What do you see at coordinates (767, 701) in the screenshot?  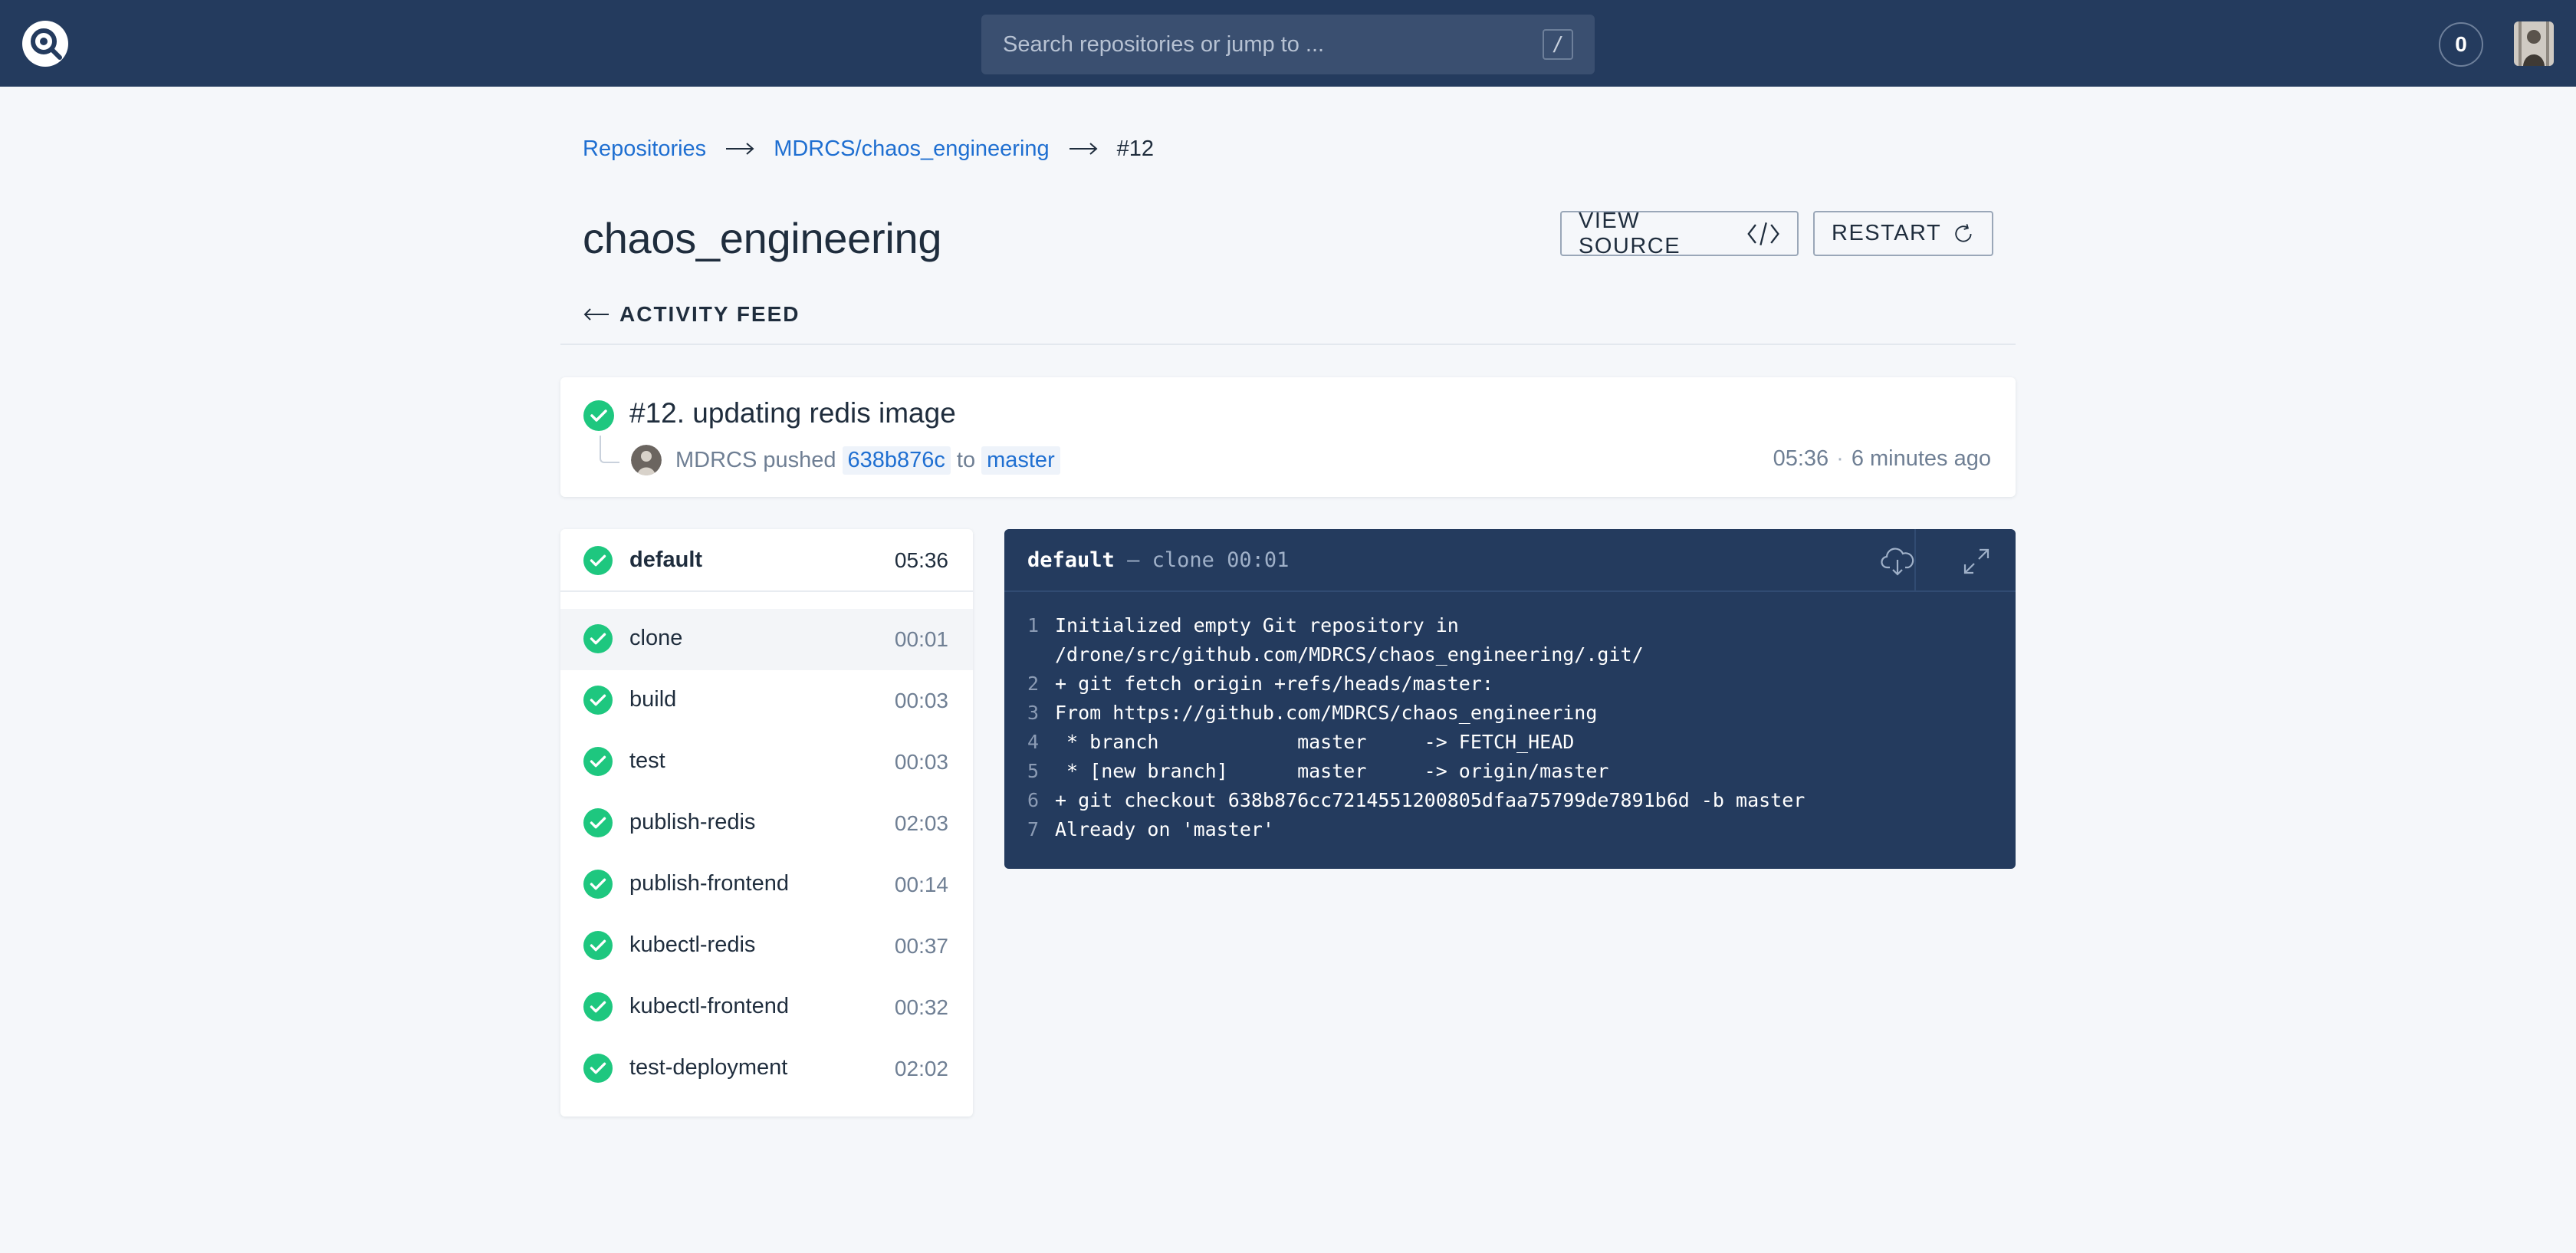 I see `step-row-build: build 00:03` at bounding box center [767, 701].